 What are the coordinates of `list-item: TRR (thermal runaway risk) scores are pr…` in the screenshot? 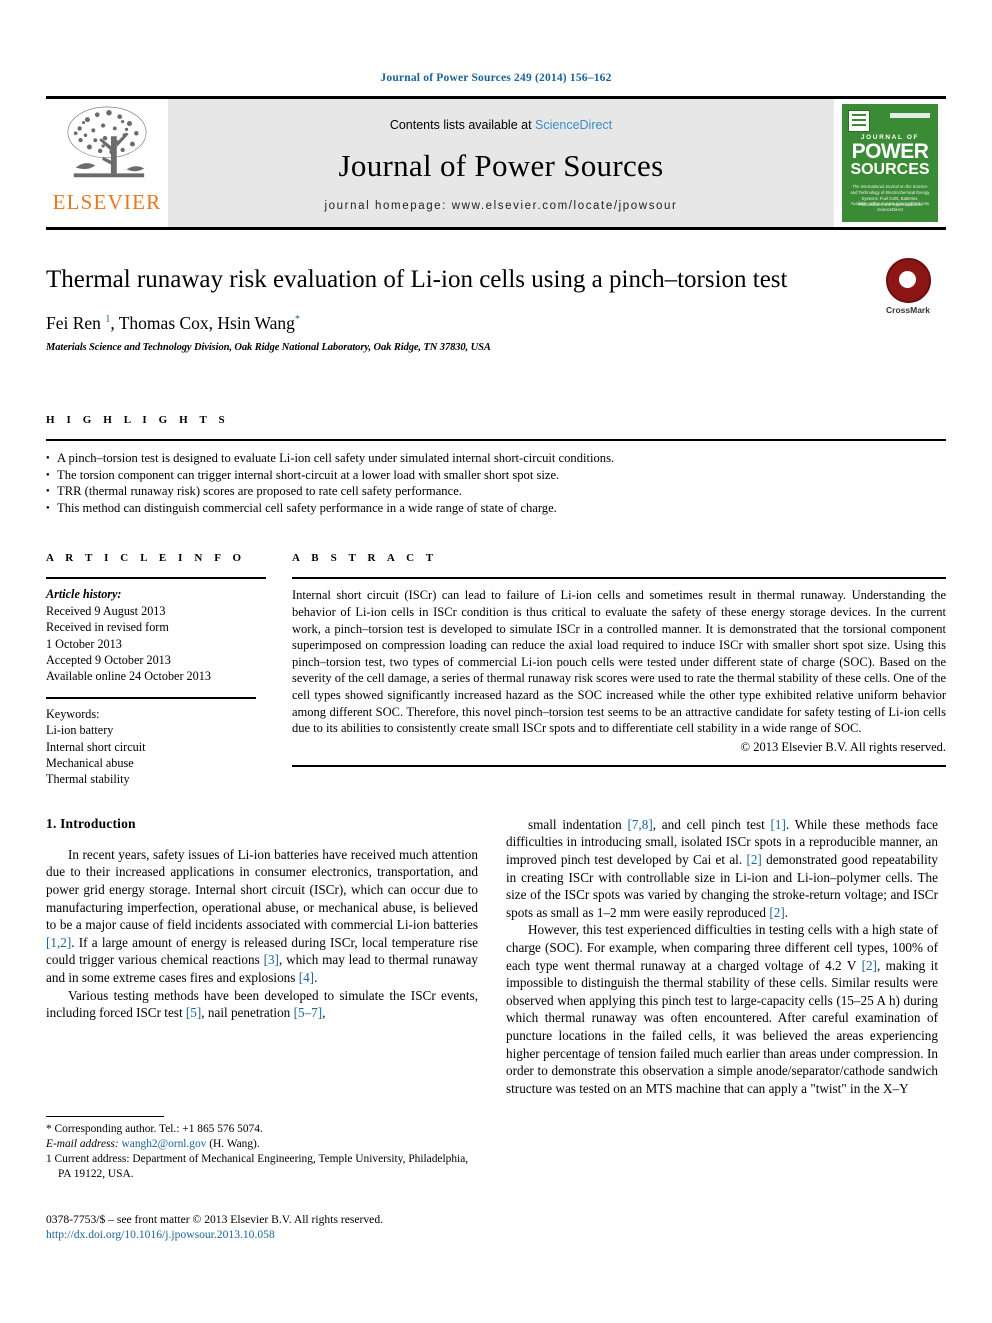 It's located at (496, 491).